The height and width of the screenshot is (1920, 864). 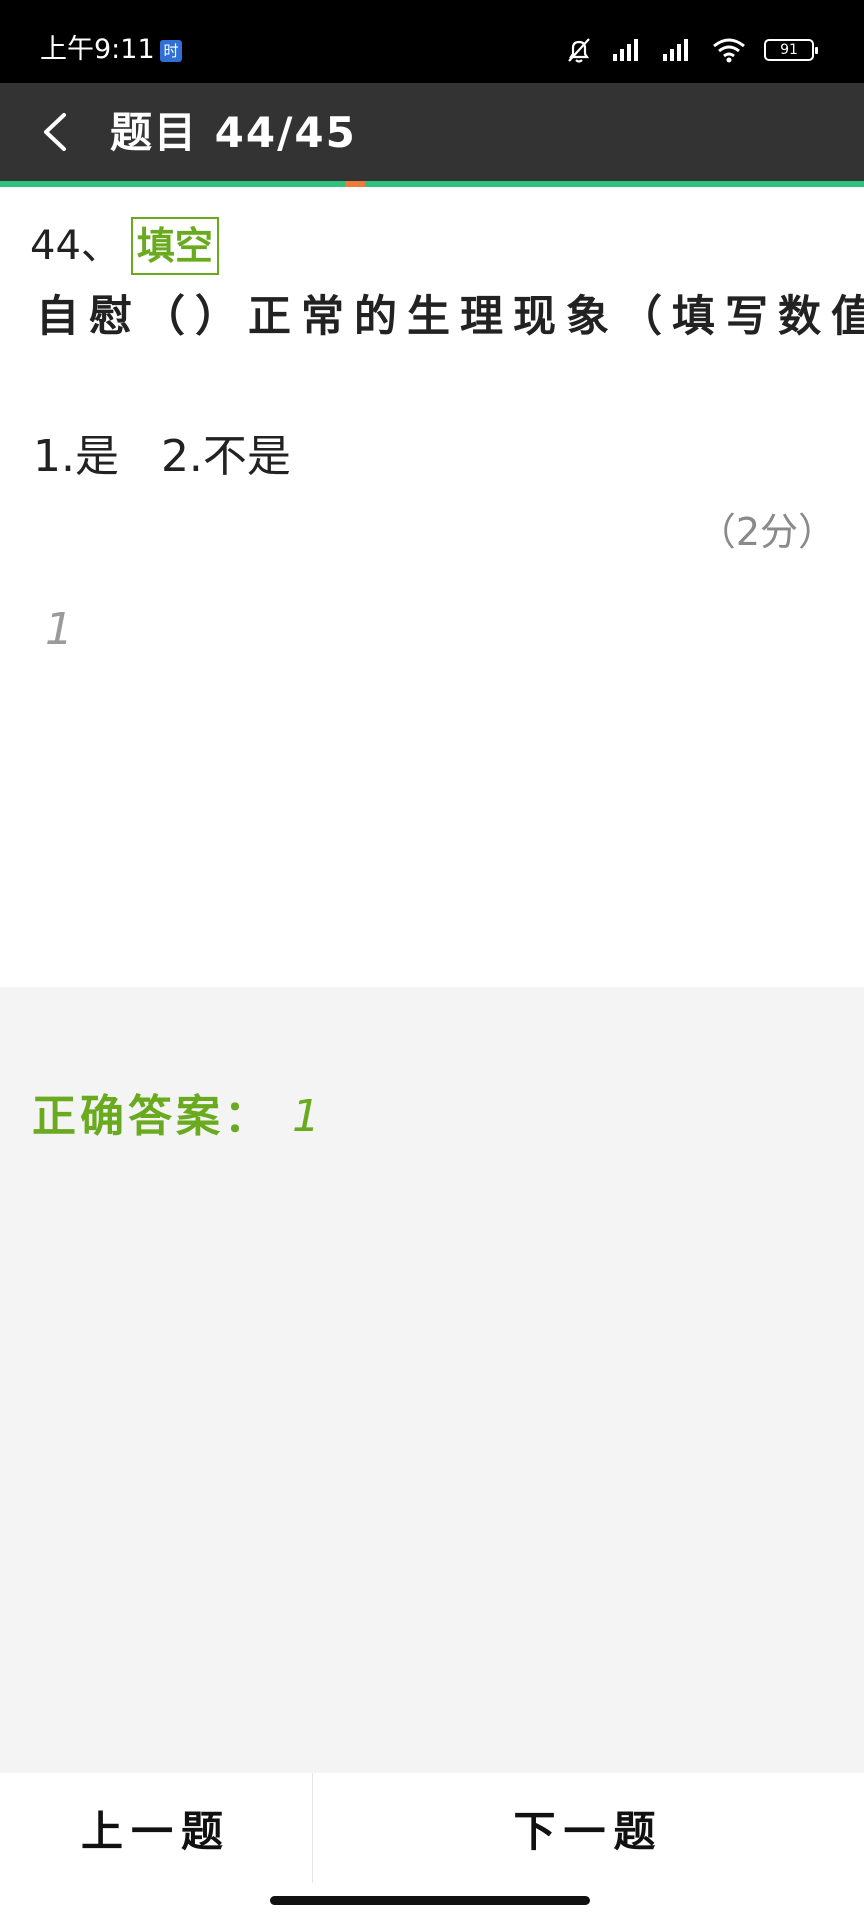 What do you see at coordinates (691, 50) in the screenshot?
I see `status-icons: 91` at bounding box center [691, 50].